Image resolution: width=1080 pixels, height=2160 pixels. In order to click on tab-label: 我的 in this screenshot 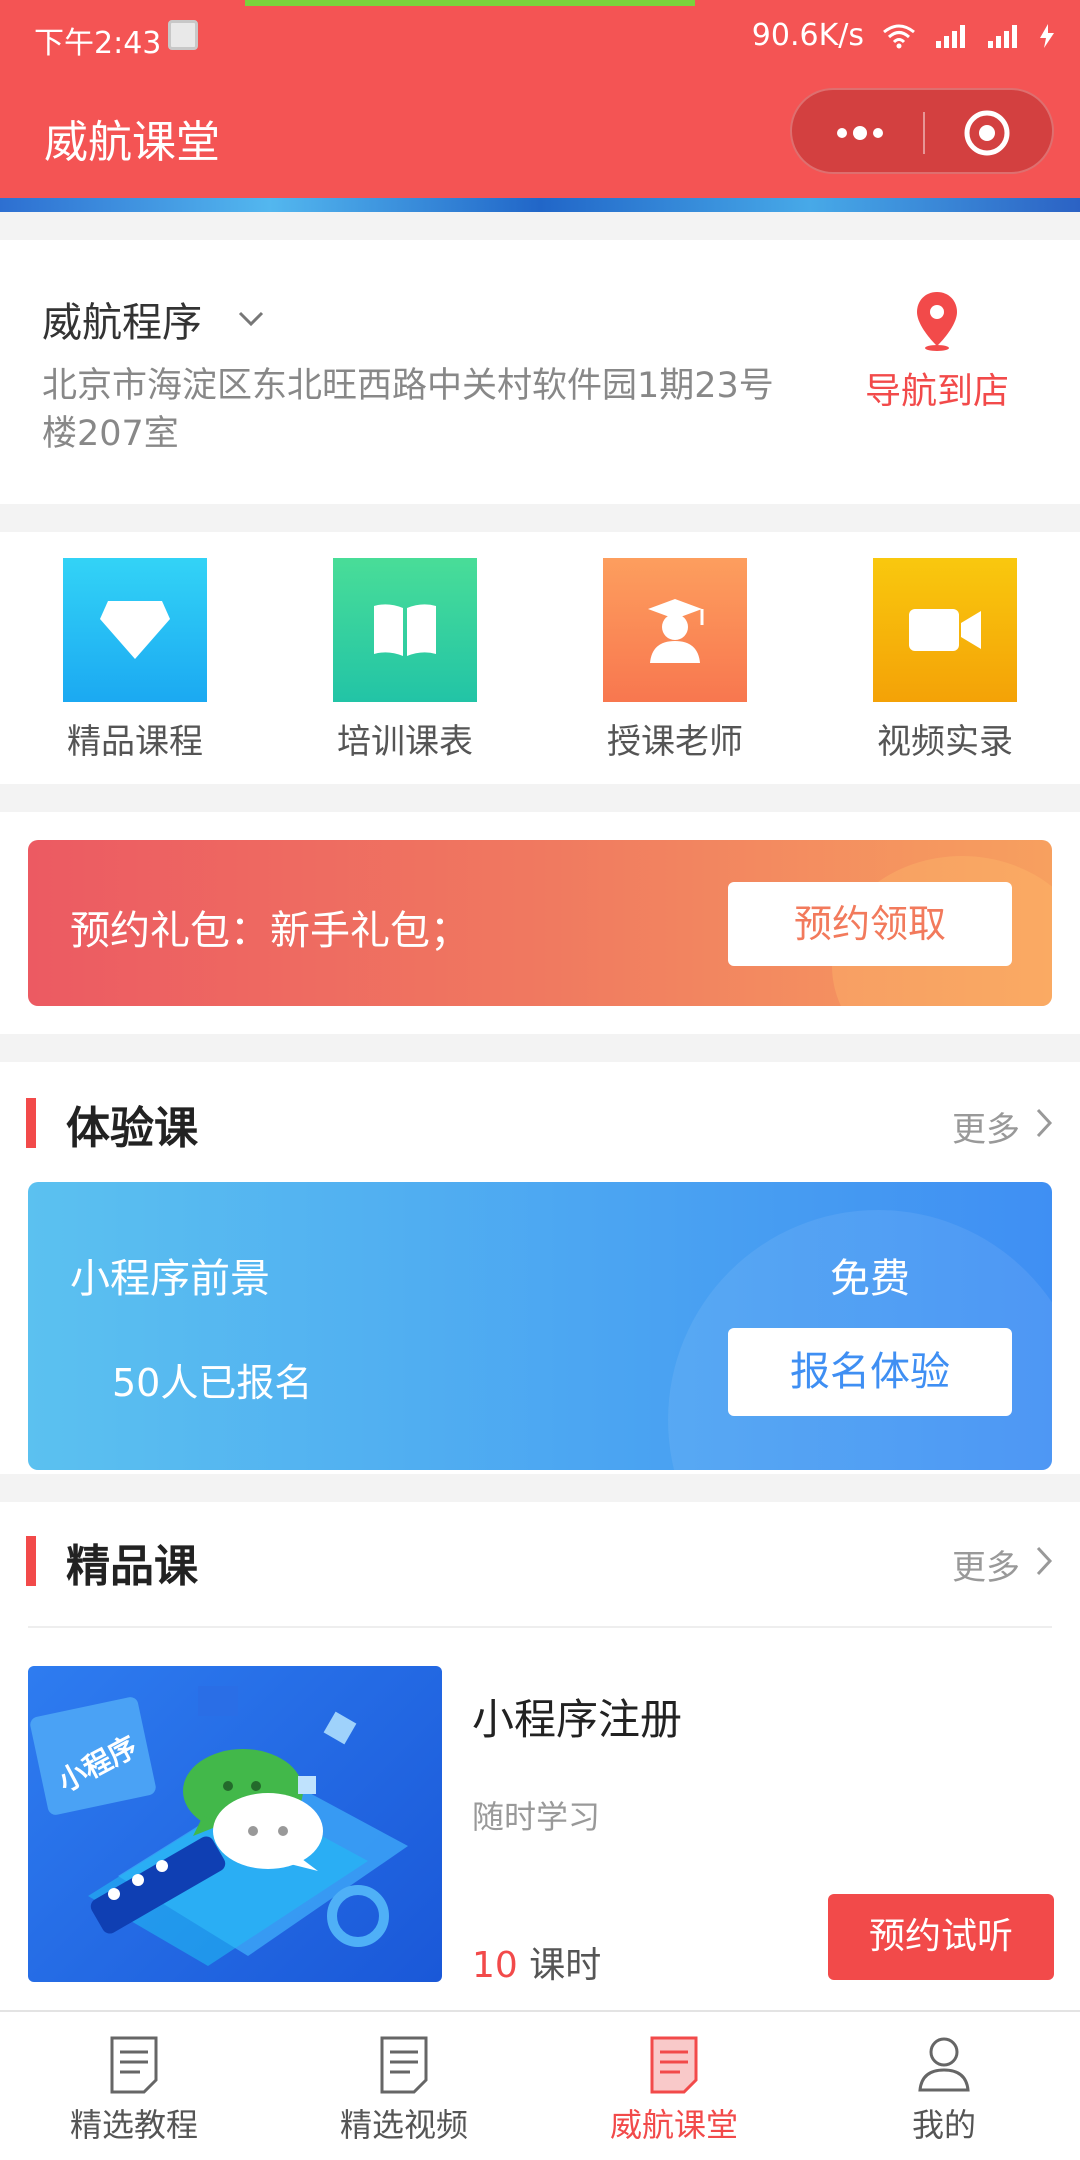, I will do `click(943, 2125)`.